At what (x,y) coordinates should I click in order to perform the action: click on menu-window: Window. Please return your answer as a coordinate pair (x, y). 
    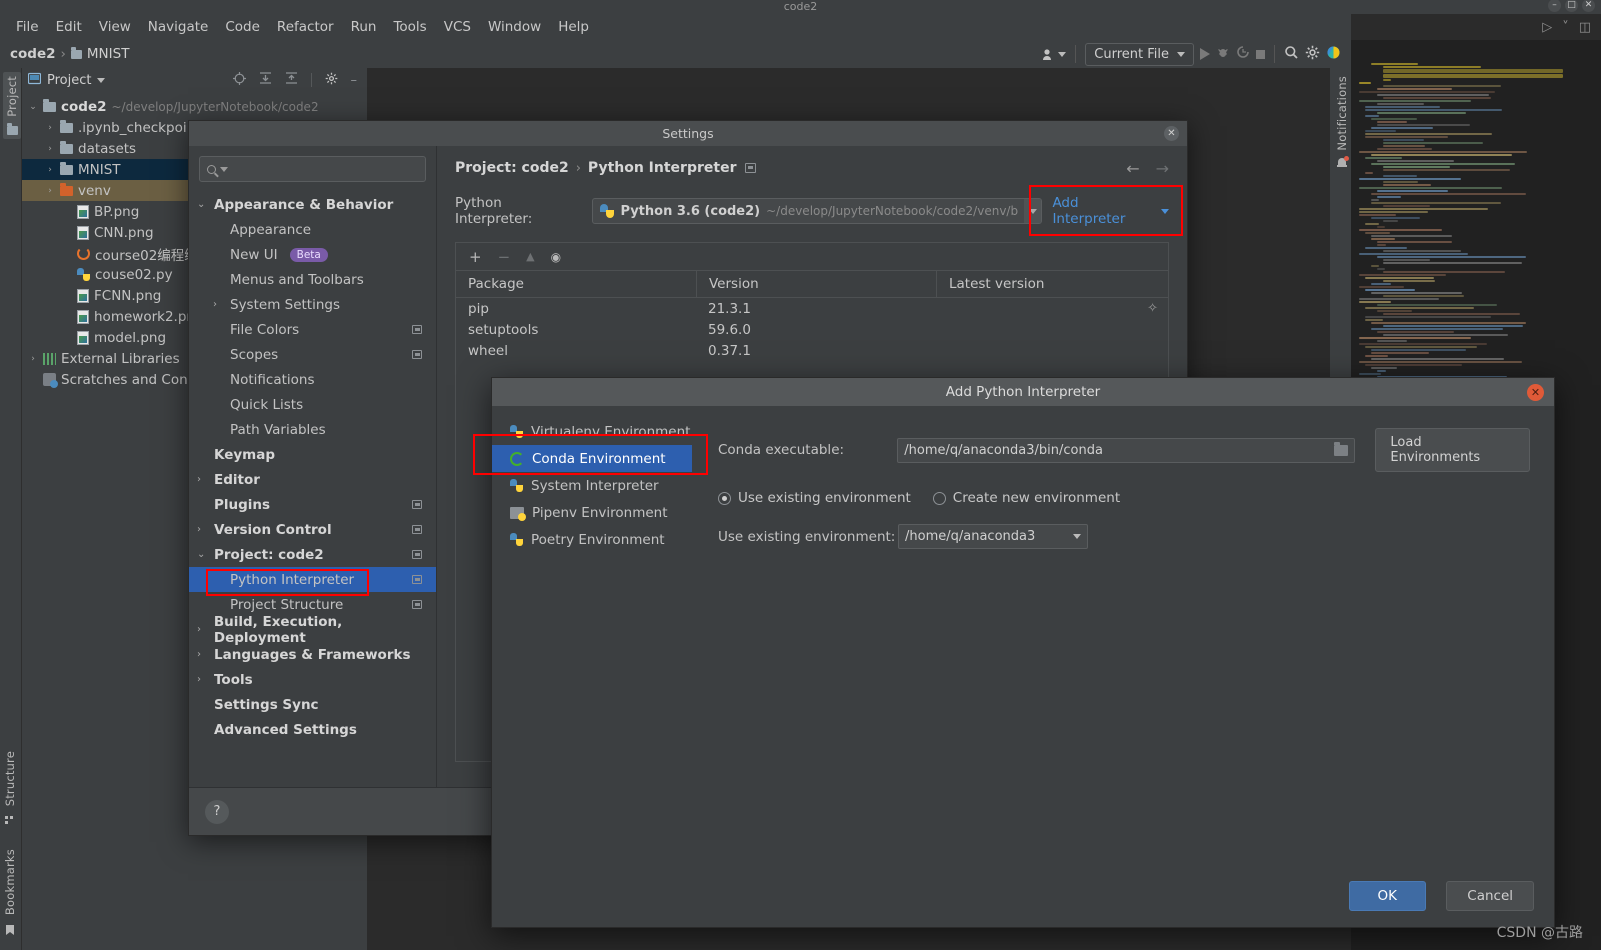
    Looking at the image, I should click on (514, 27).